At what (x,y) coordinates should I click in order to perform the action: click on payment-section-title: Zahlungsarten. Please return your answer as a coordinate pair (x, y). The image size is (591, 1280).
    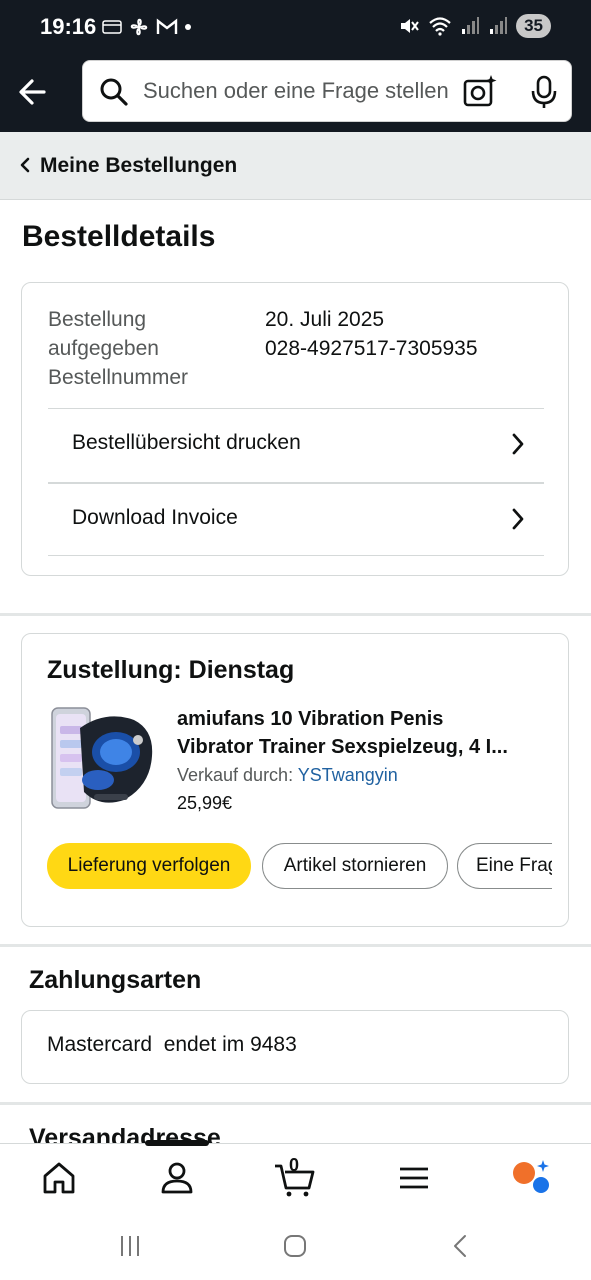
    Looking at the image, I should click on (115, 980).